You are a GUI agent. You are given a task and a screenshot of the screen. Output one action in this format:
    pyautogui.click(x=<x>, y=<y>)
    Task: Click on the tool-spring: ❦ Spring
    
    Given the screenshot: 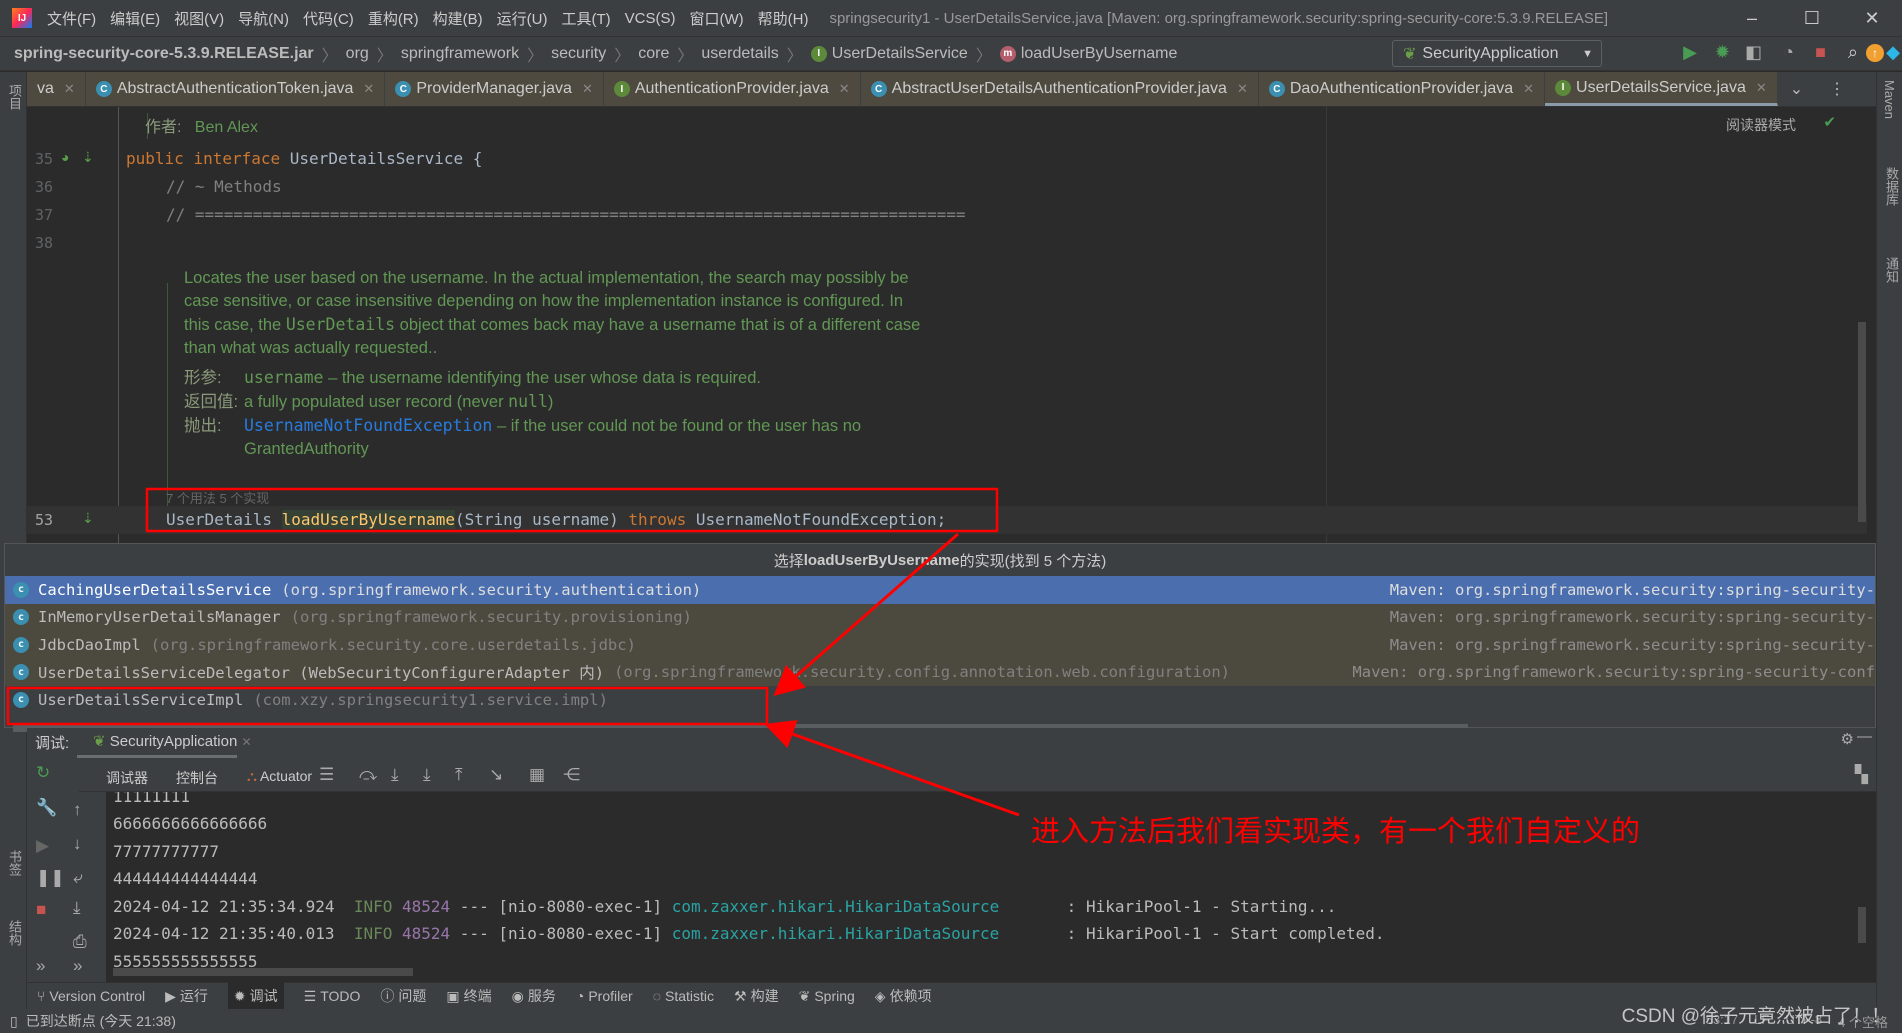 What is the action you would take?
    pyautogui.click(x=827, y=996)
    